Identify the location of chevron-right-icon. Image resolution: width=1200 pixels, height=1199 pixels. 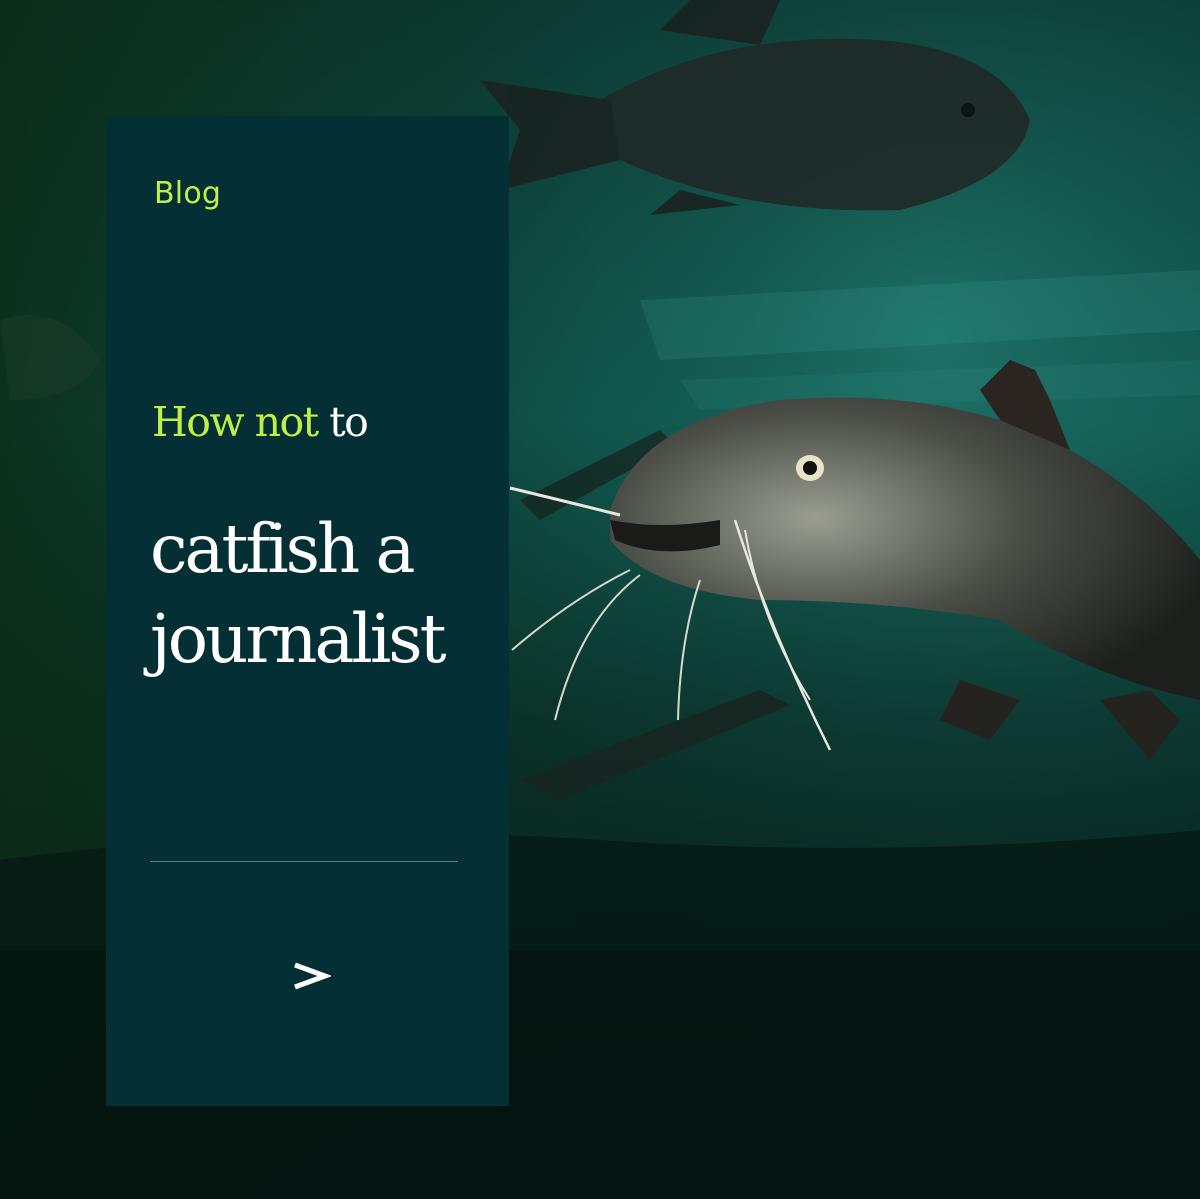
(312, 976).